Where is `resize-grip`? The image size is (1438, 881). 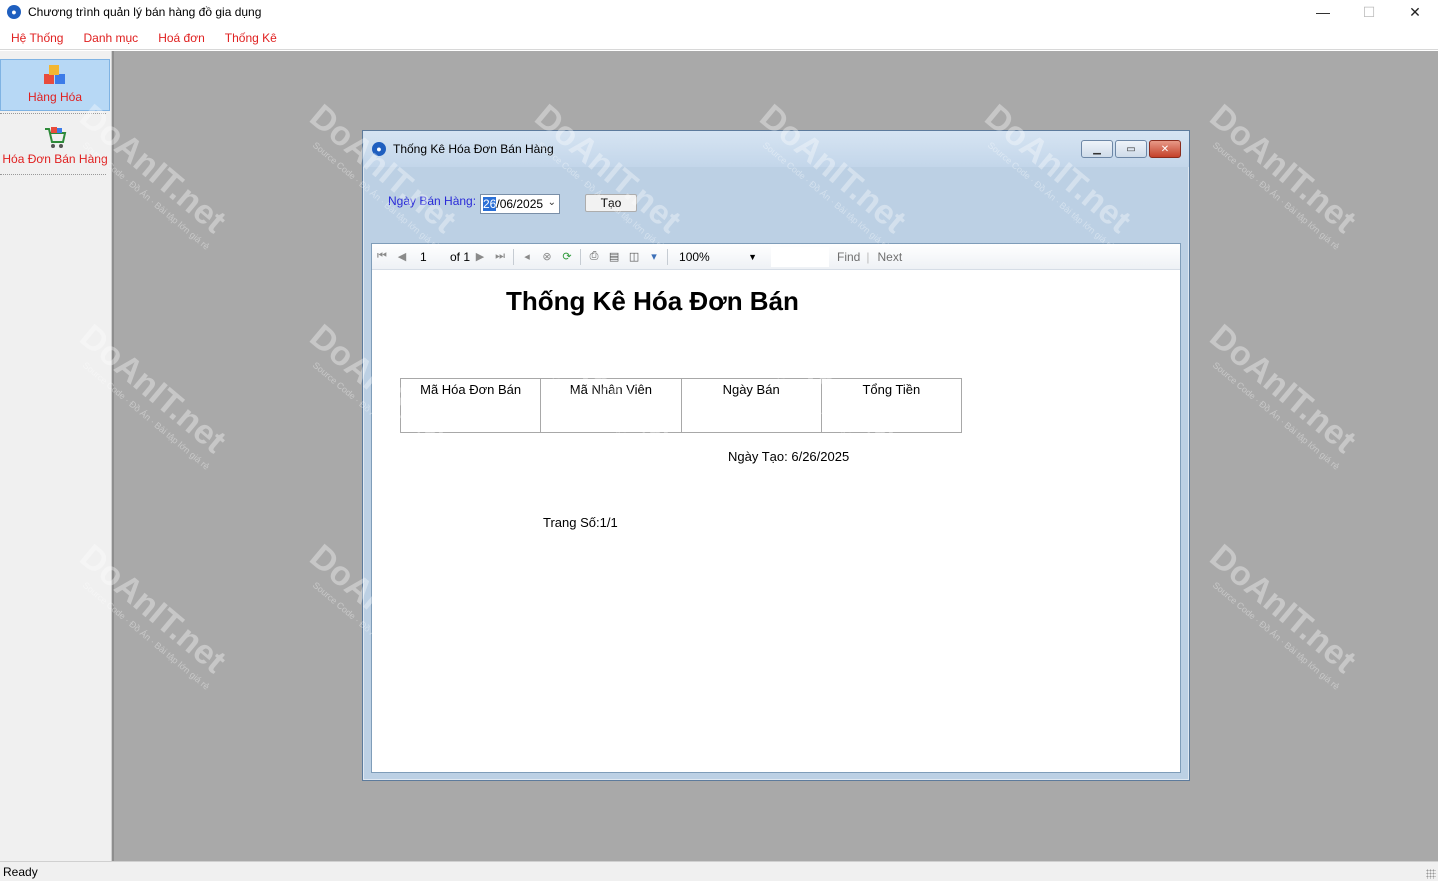
resize-grip is located at coordinates (1431, 874).